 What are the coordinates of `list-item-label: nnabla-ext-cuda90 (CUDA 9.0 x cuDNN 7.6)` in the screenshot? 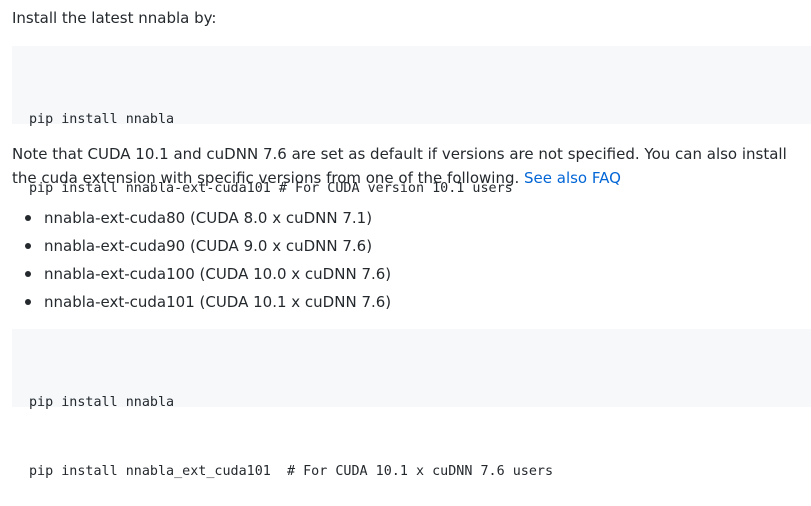 It's located at (208, 246).